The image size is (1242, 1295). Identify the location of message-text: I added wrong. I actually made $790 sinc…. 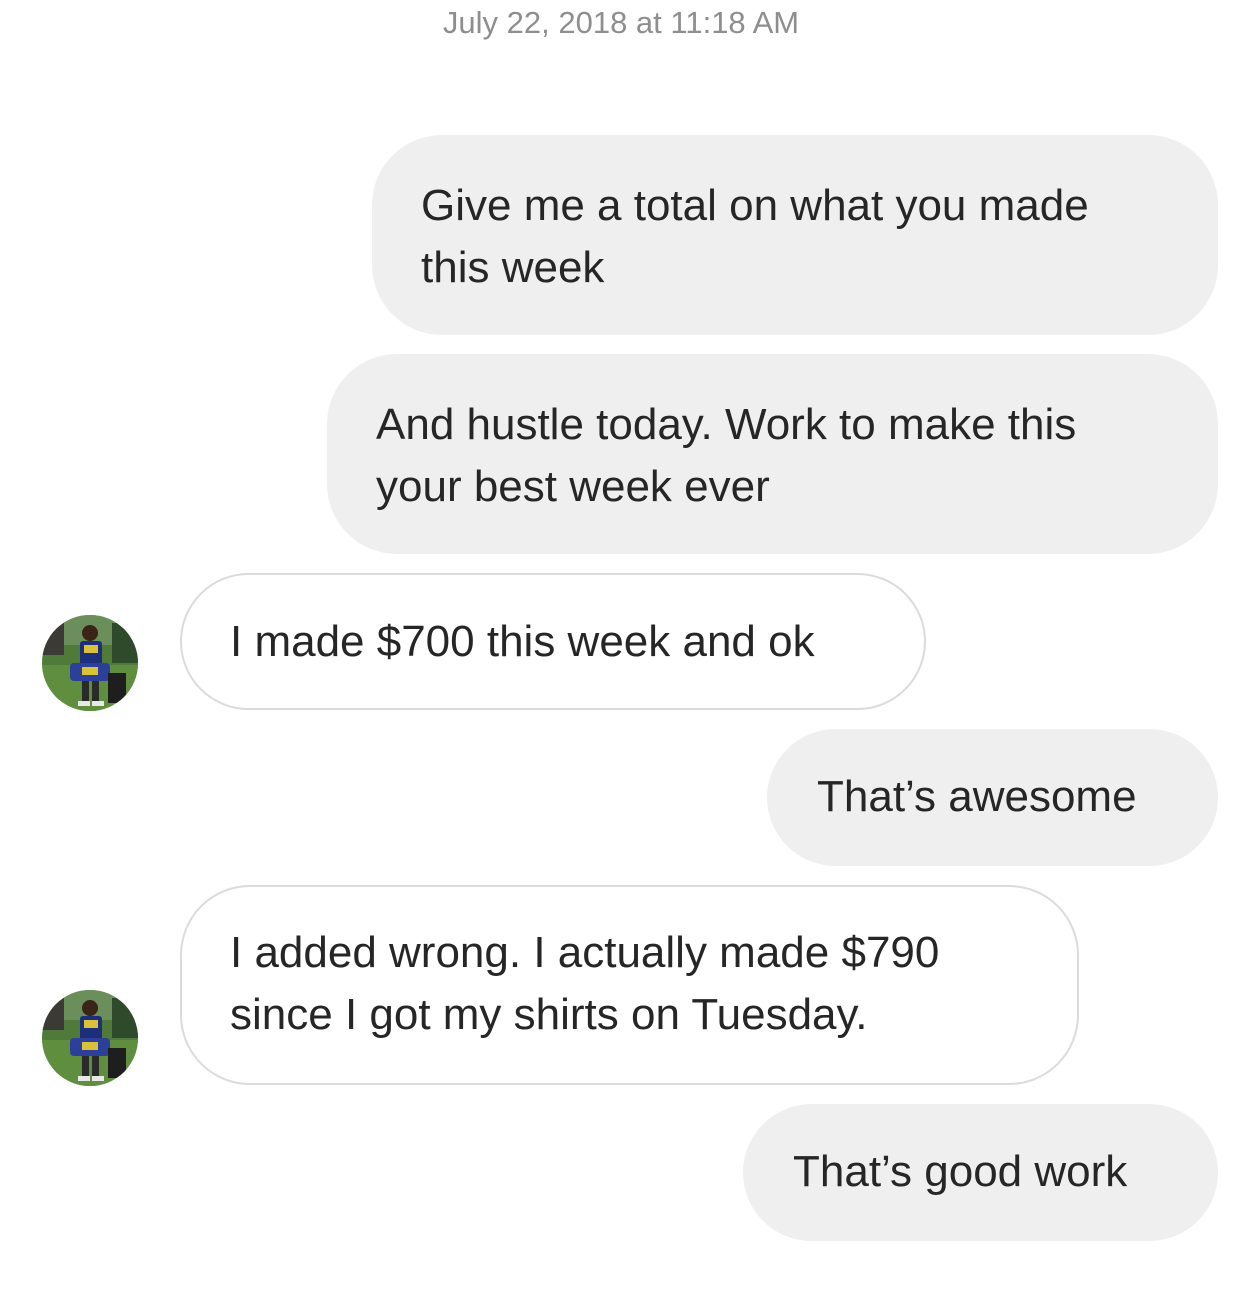
(585, 983).